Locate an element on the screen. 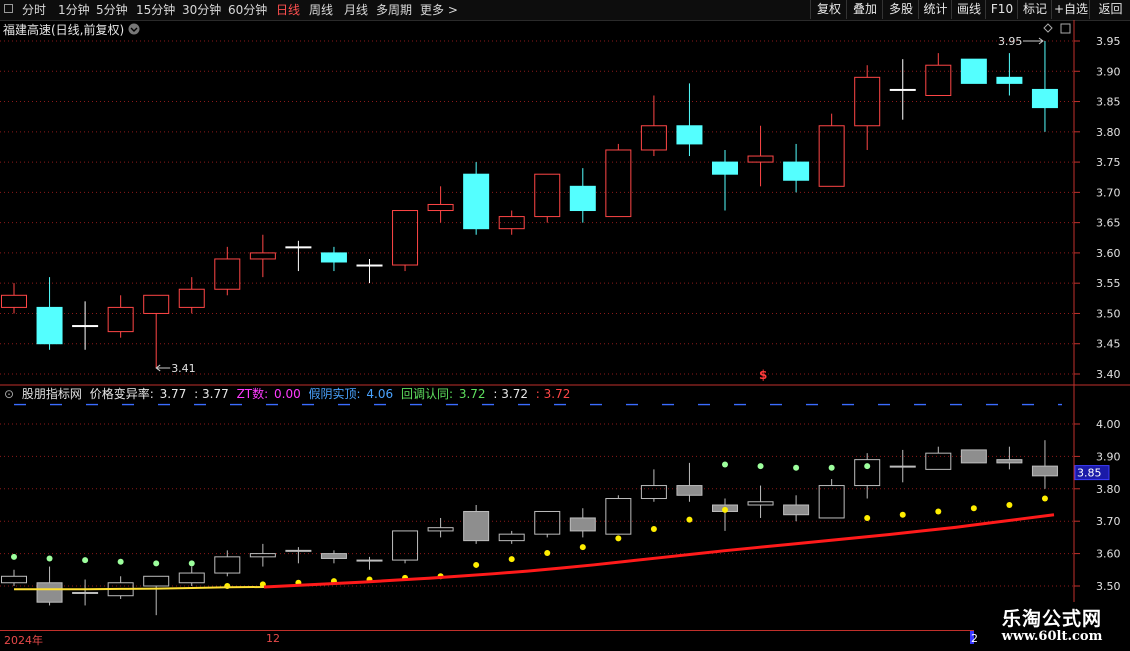 The height and width of the screenshot is (651, 1130). fake-top-value: 4.06 is located at coordinates (380, 394).